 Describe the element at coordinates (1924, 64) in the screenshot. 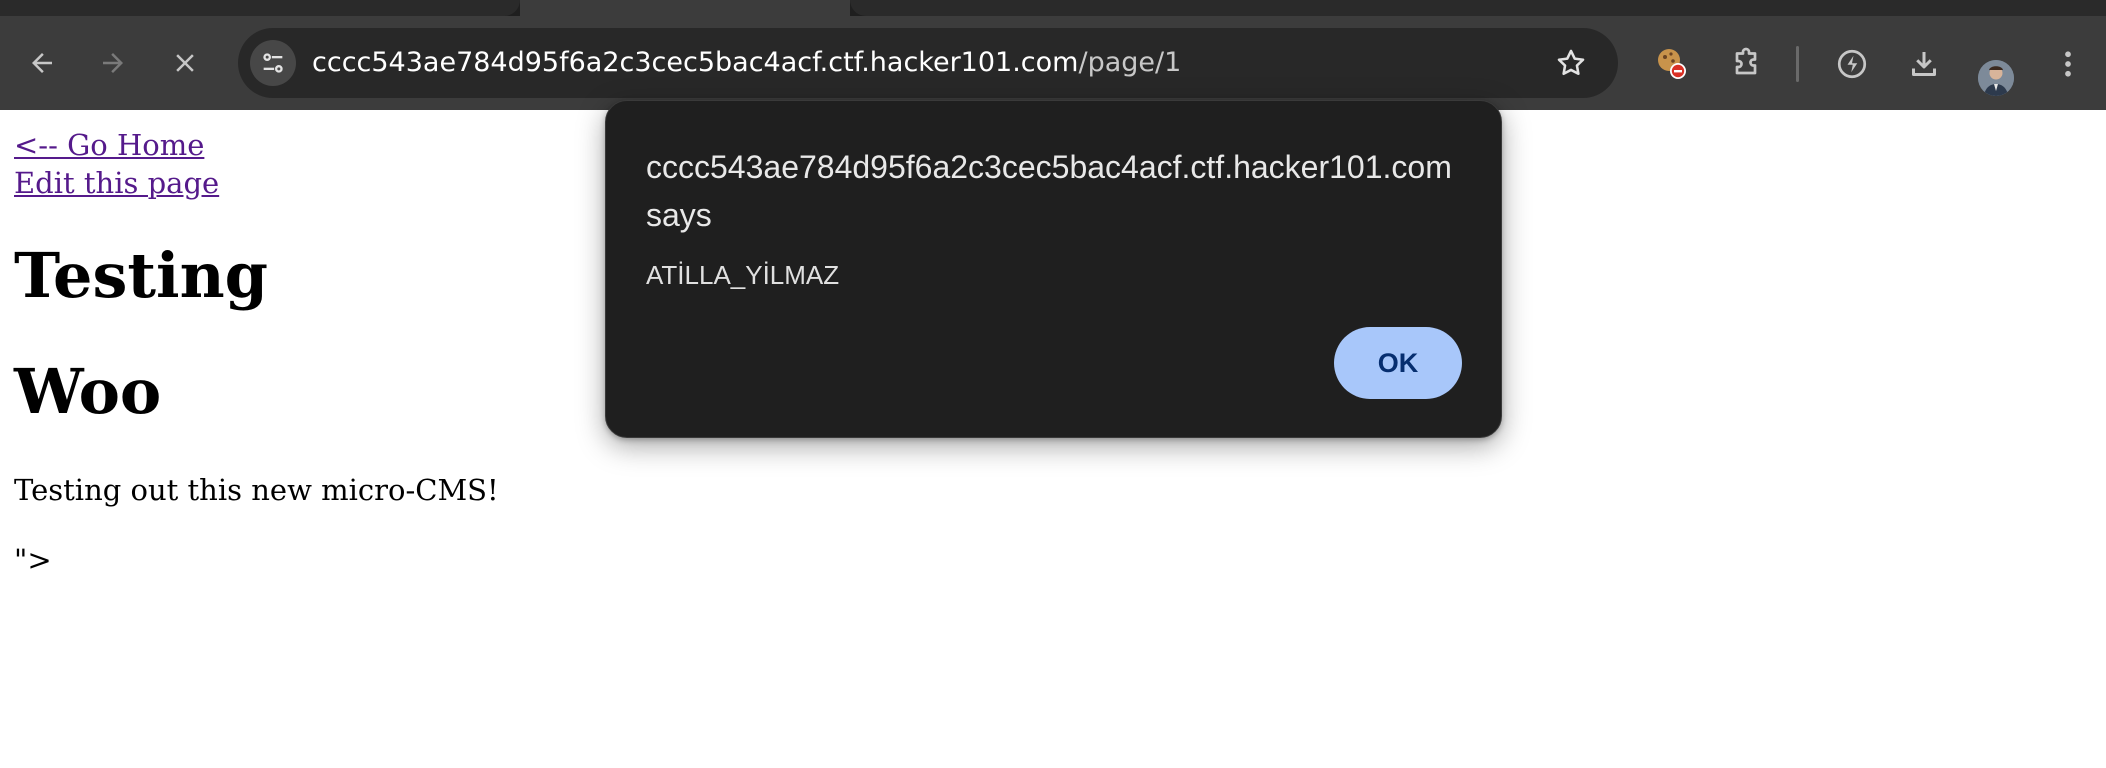

I see `download-icon` at that location.